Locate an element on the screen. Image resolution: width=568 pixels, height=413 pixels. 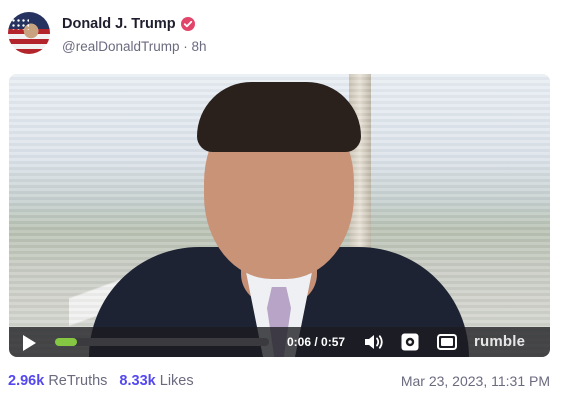
theater-mode-icon is located at coordinates (447, 342).